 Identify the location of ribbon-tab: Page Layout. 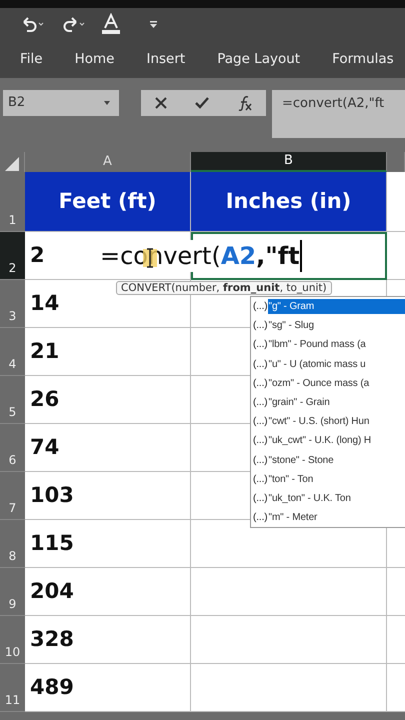
(258, 59).